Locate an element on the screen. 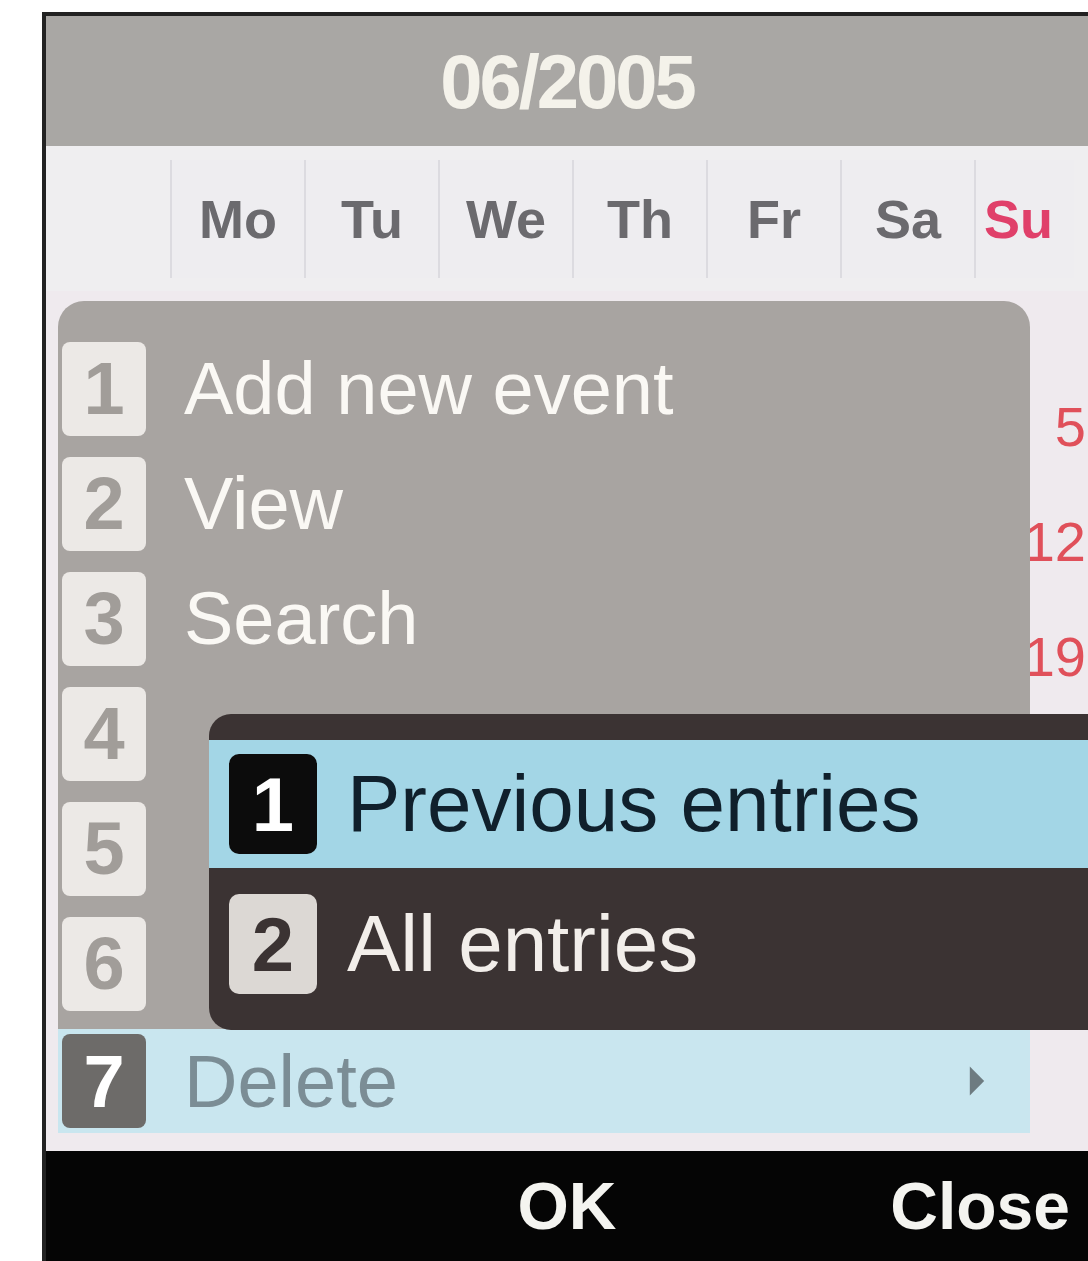 The height and width of the screenshot is (1261, 1088). menu-item: 2 All entries is located at coordinates (648, 944).